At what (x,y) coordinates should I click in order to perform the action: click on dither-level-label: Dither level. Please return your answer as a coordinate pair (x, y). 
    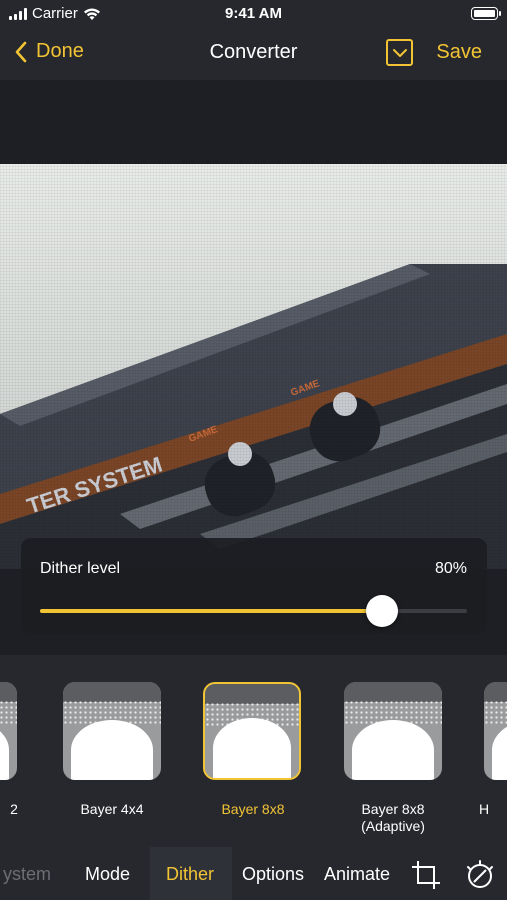
    Looking at the image, I should click on (80, 568).